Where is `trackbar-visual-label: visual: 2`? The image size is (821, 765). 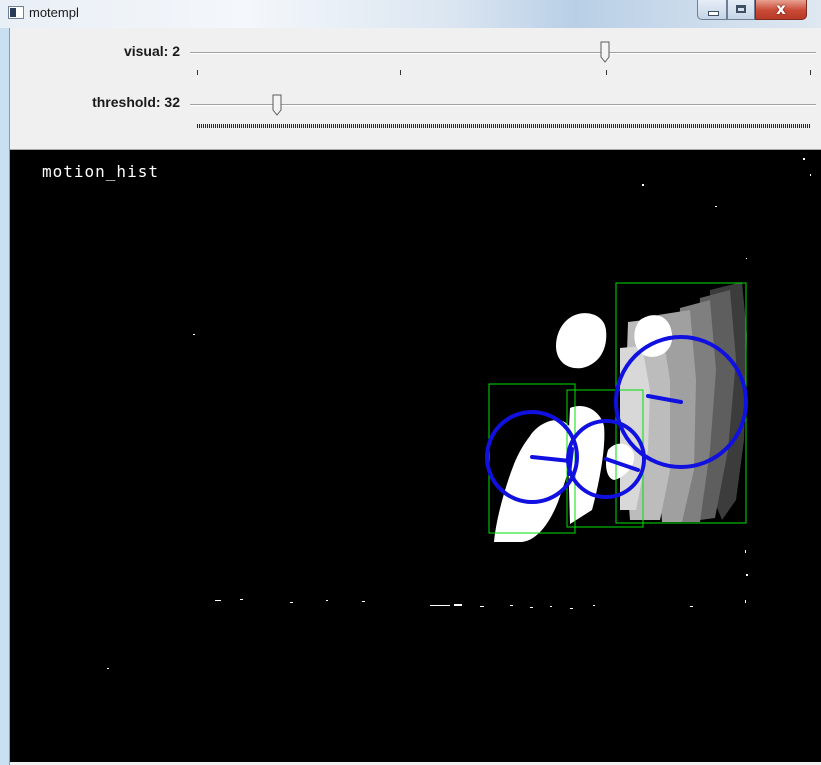
trackbar-visual-label: visual: 2 is located at coordinates (151, 51).